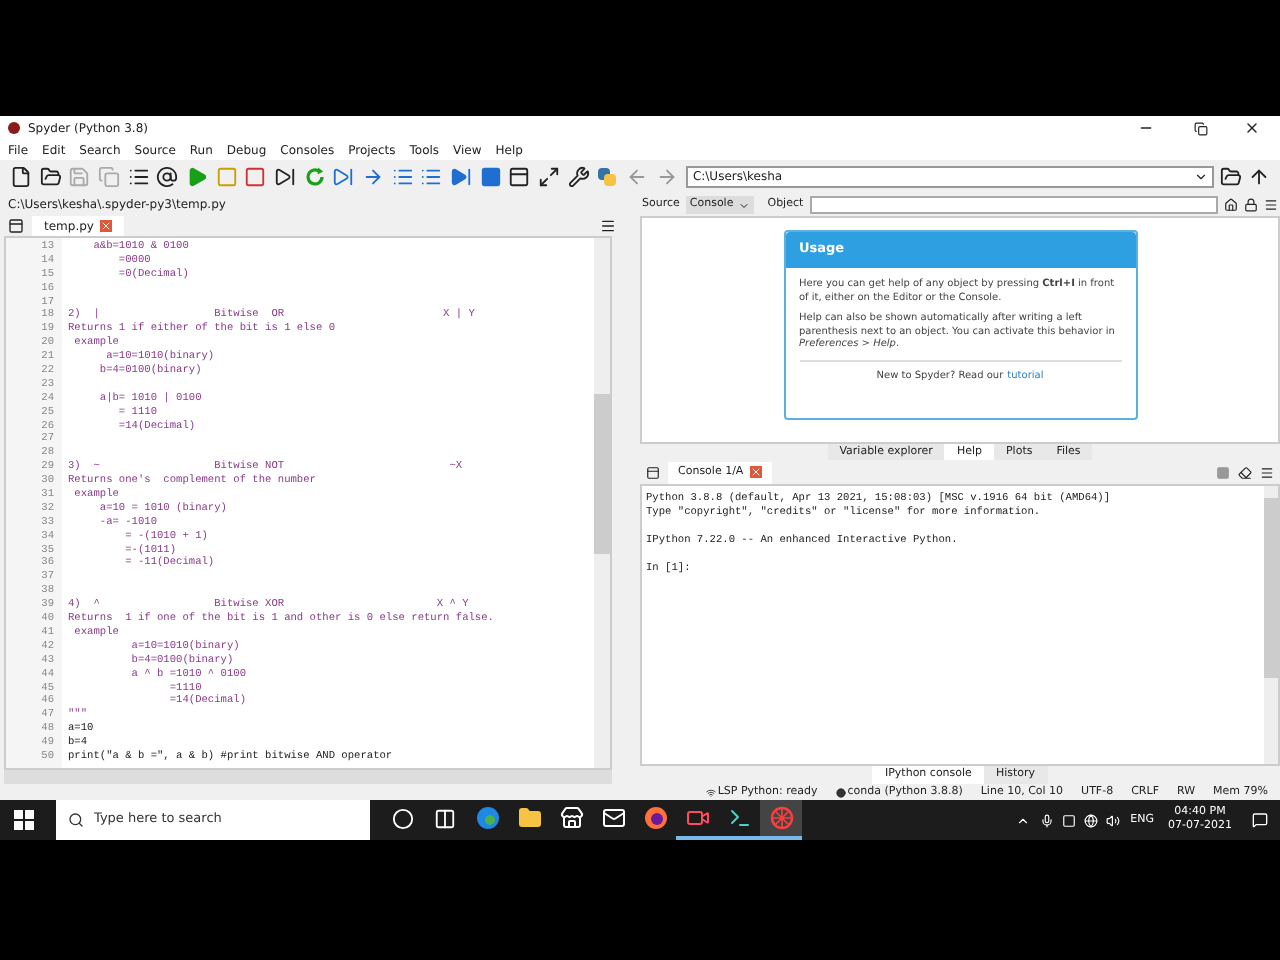 This screenshot has width=1280, height=960. Describe the element at coordinates (697, 818) in the screenshot. I see `video-icon` at that location.